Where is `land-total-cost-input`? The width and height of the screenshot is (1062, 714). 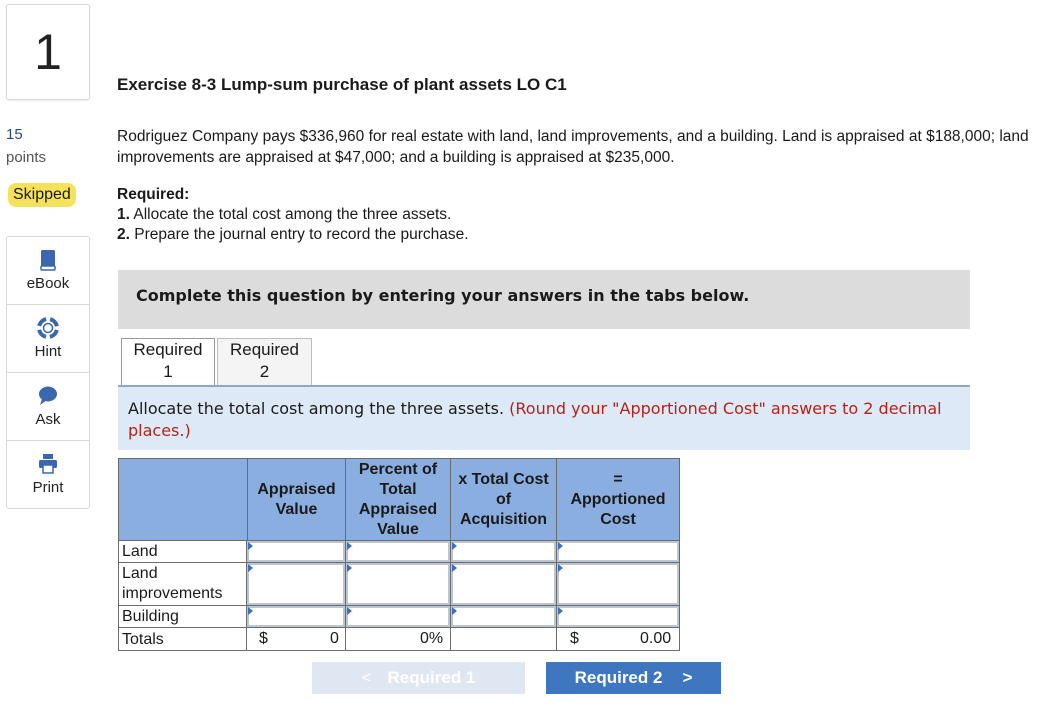 land-total-cost-input is located at coordinates (503, 551).